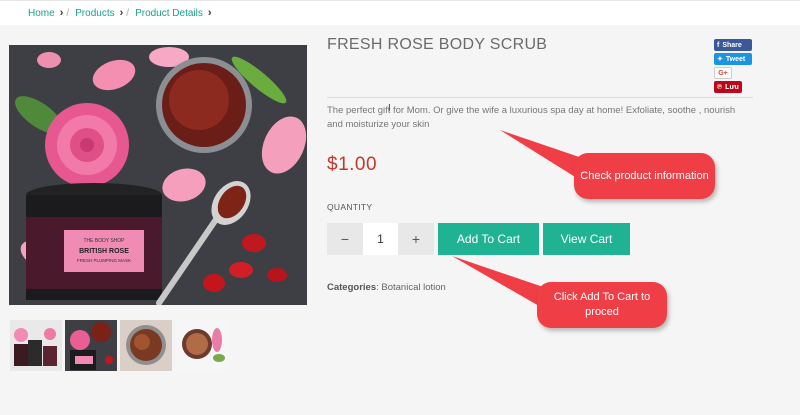 The width and height of the screenshot is (800, 415). Describe the element at coordinates (488, 239) in the screenshot. I see `add-to-cart-button: Add To Cart` at that location.